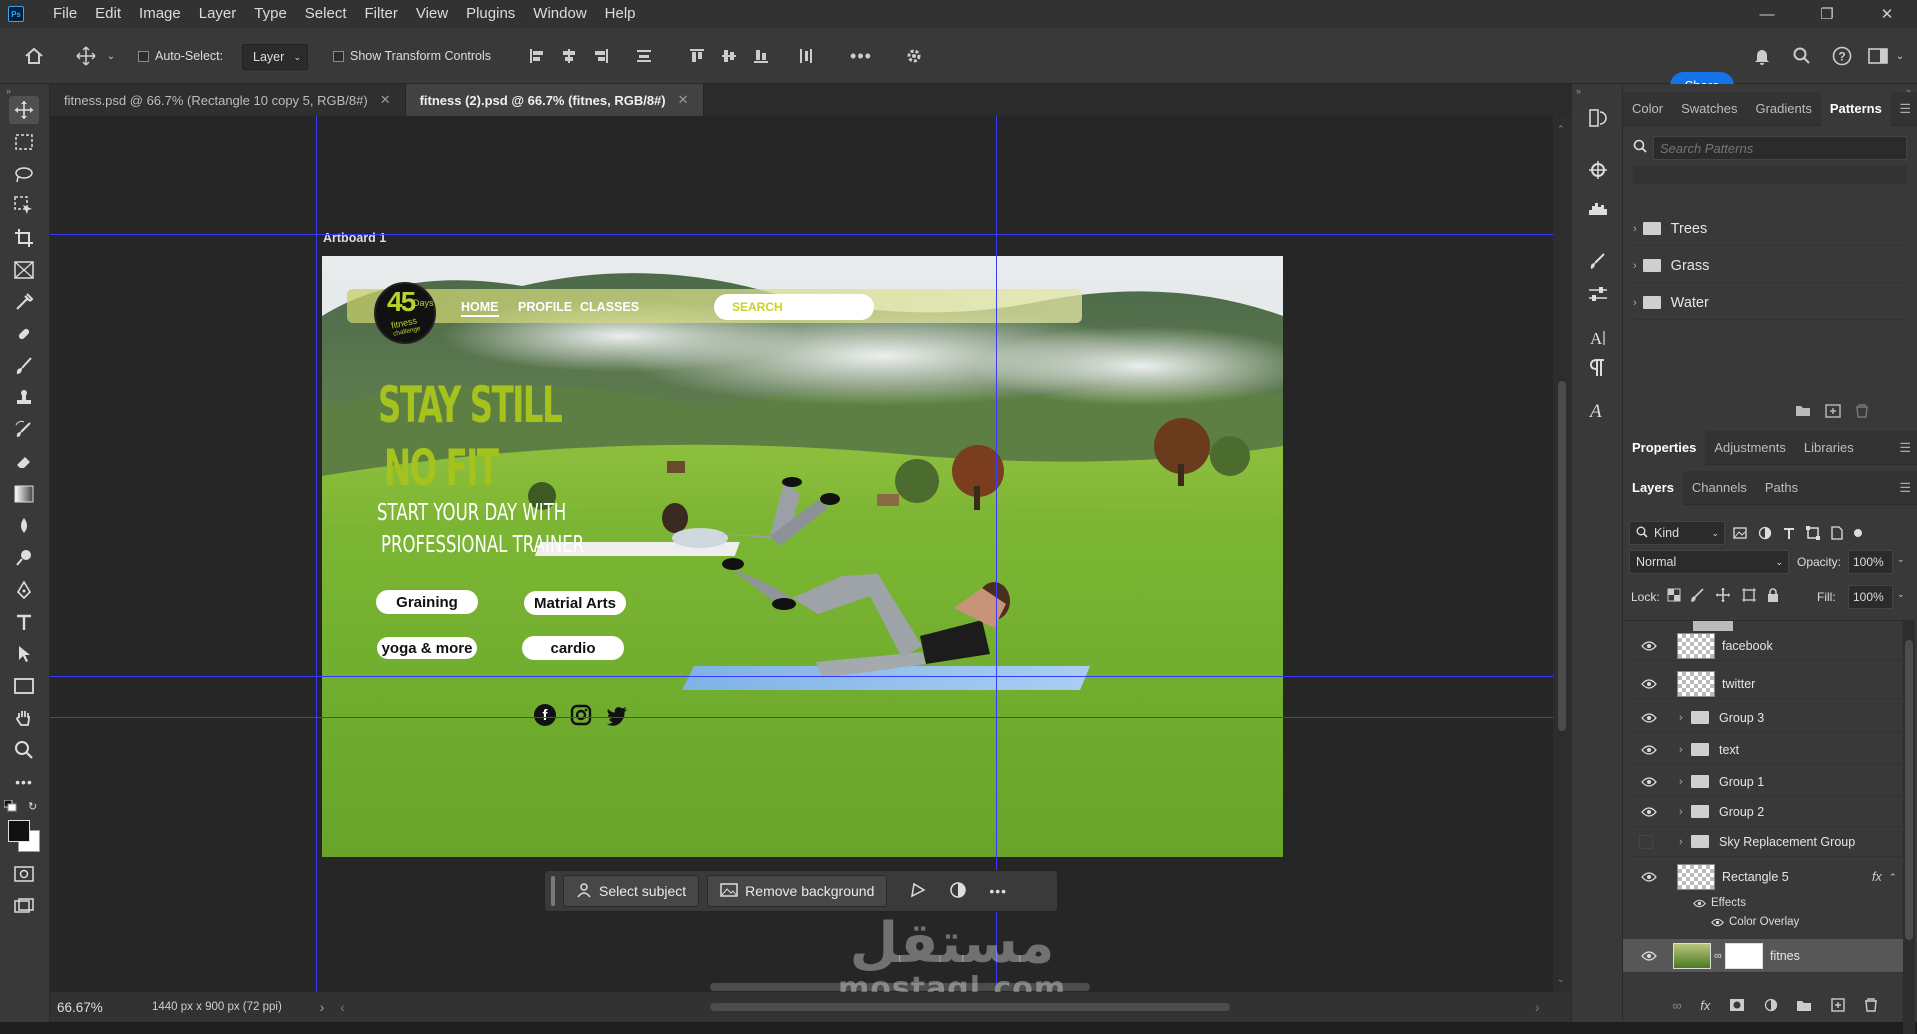 The height and width of the screenshot is (1034, 1917). What do you see at coordinates (1765, 782) in the screenshot?
I see `layer-row: › Group 1` at bounding box center [1765, 782].